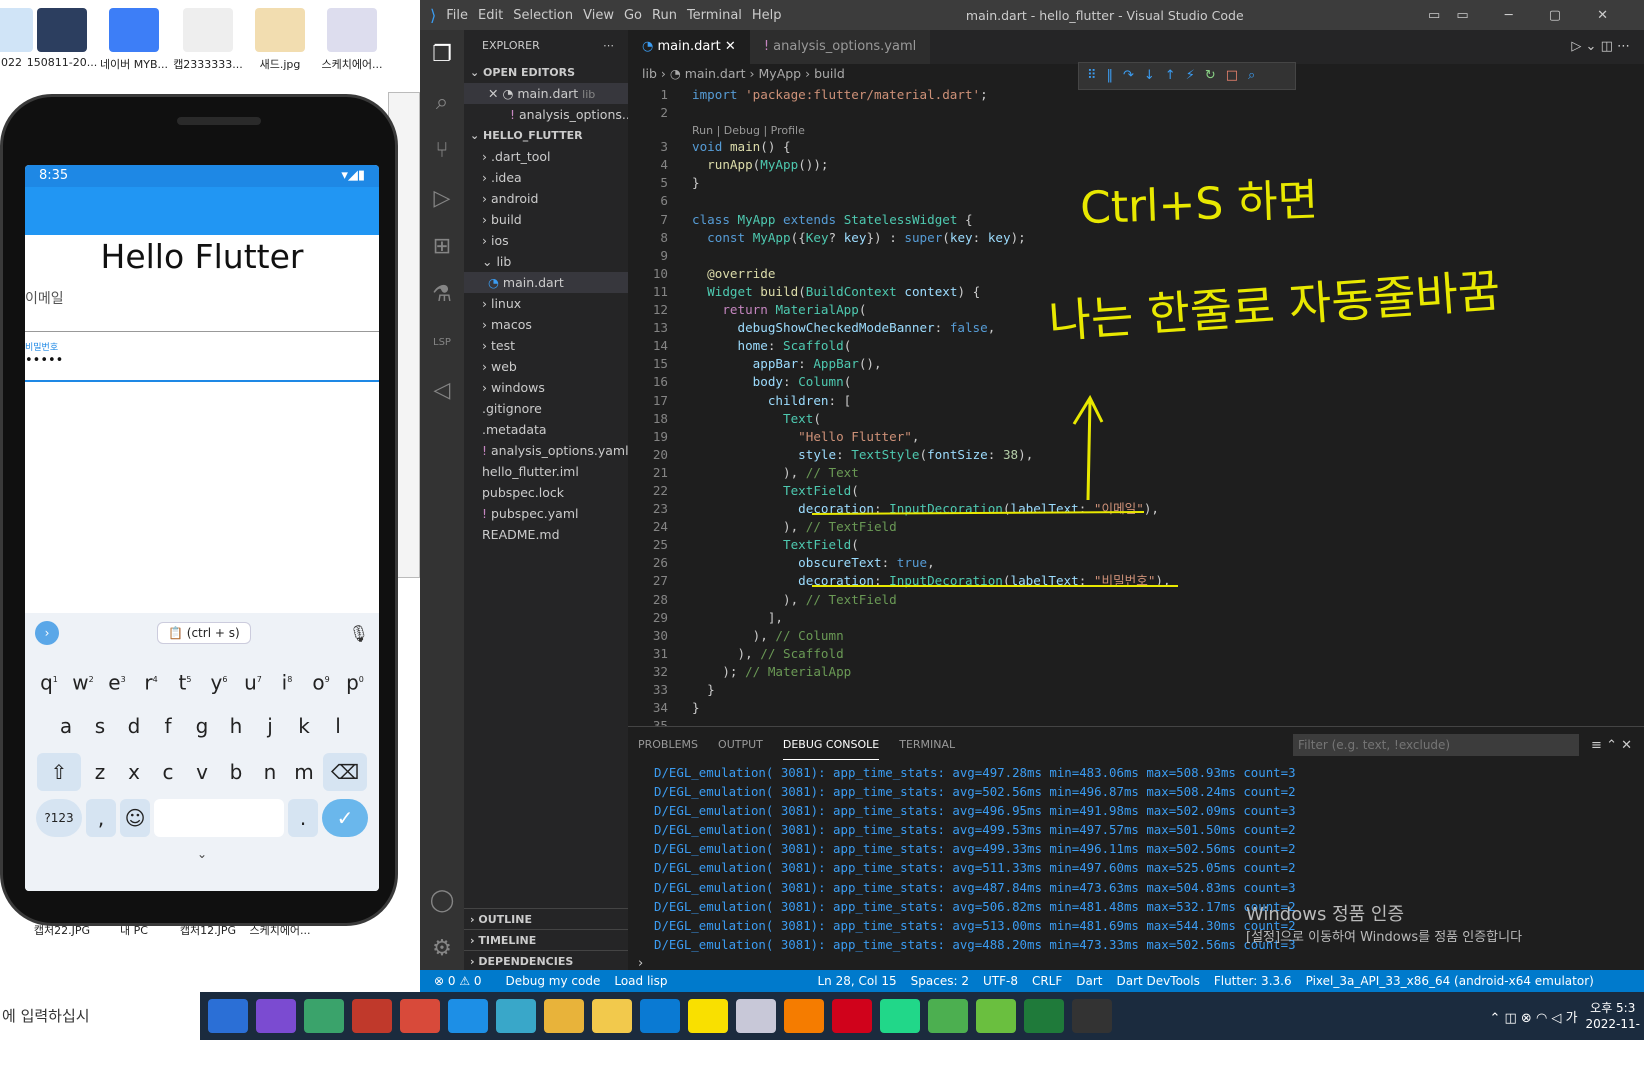  What do you see at coordinates (633, 15) in the screenshot?
I see `menu-go: Go` at bounding box center [633, 15].